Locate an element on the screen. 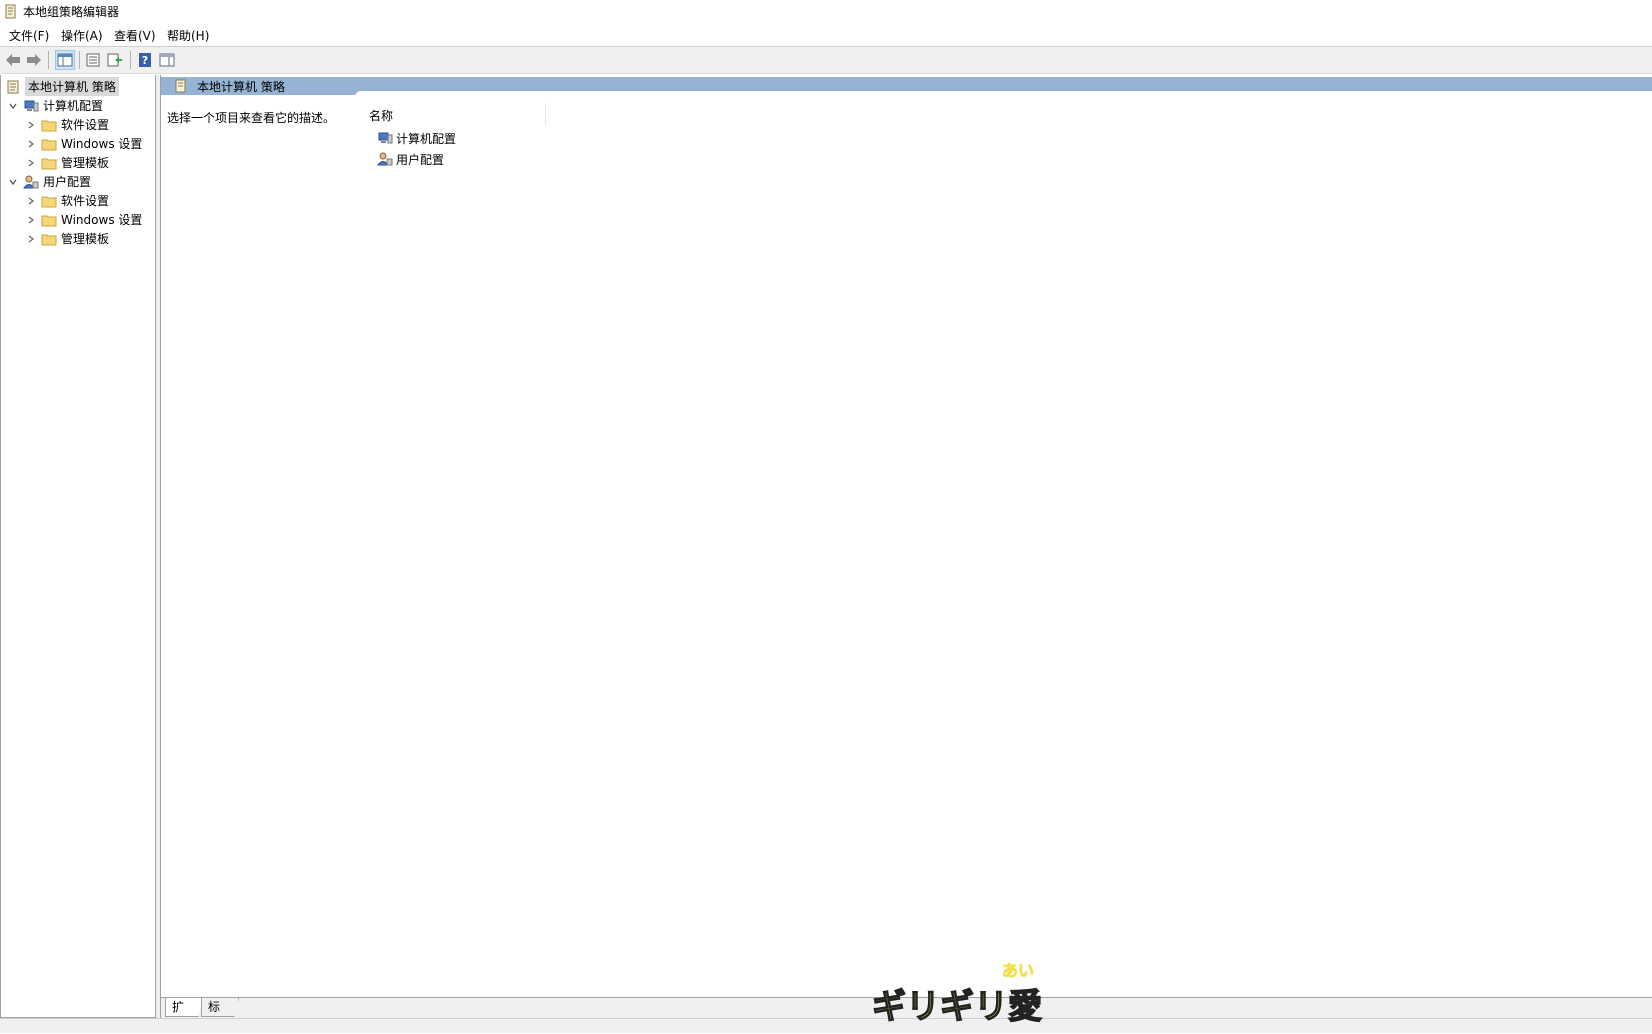 This screenshot has height=1034, width=1652. menu-view: 查看(V) is located at coordinates (135, 35).